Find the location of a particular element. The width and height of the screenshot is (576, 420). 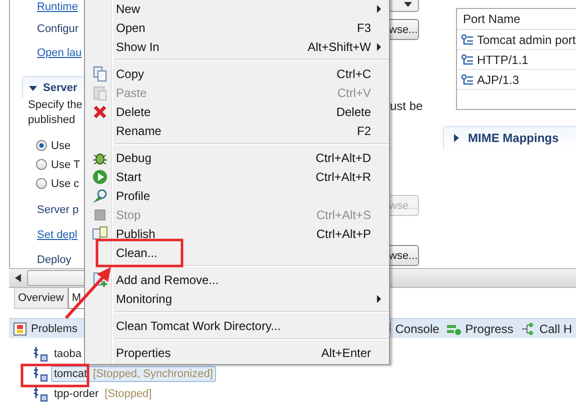

editor-tab: Overview is located at coordinates (41, 298).